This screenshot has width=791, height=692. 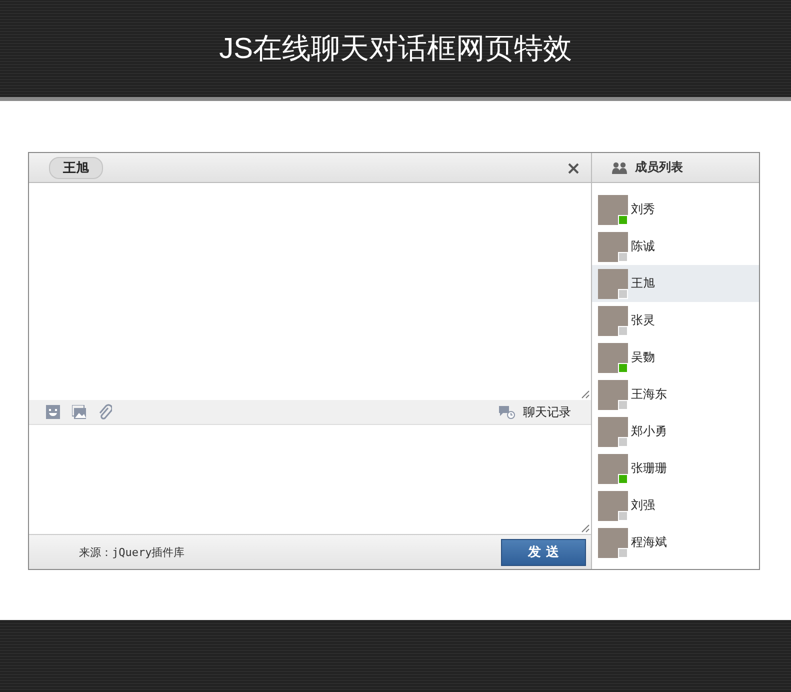 What do you see at coordinates (76, 167) in the screenshot?
I see `contact-name: 王旭` at bounding box center [76, 167].